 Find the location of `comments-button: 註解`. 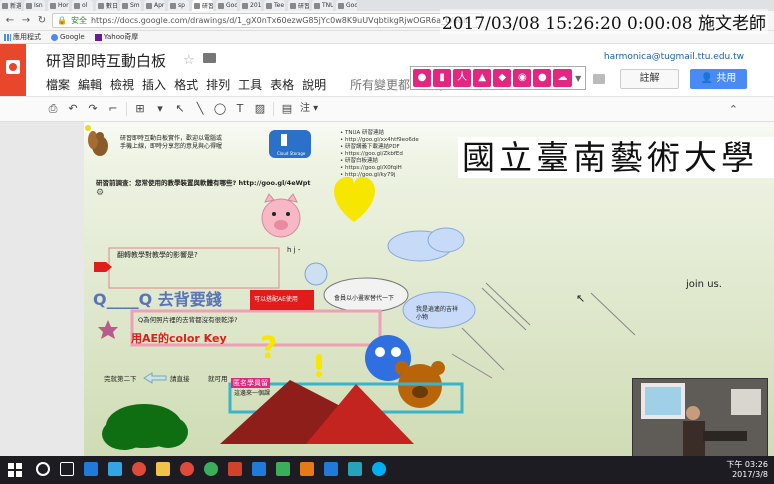

comments-button: 註解 is located at coordinates (649, 79).